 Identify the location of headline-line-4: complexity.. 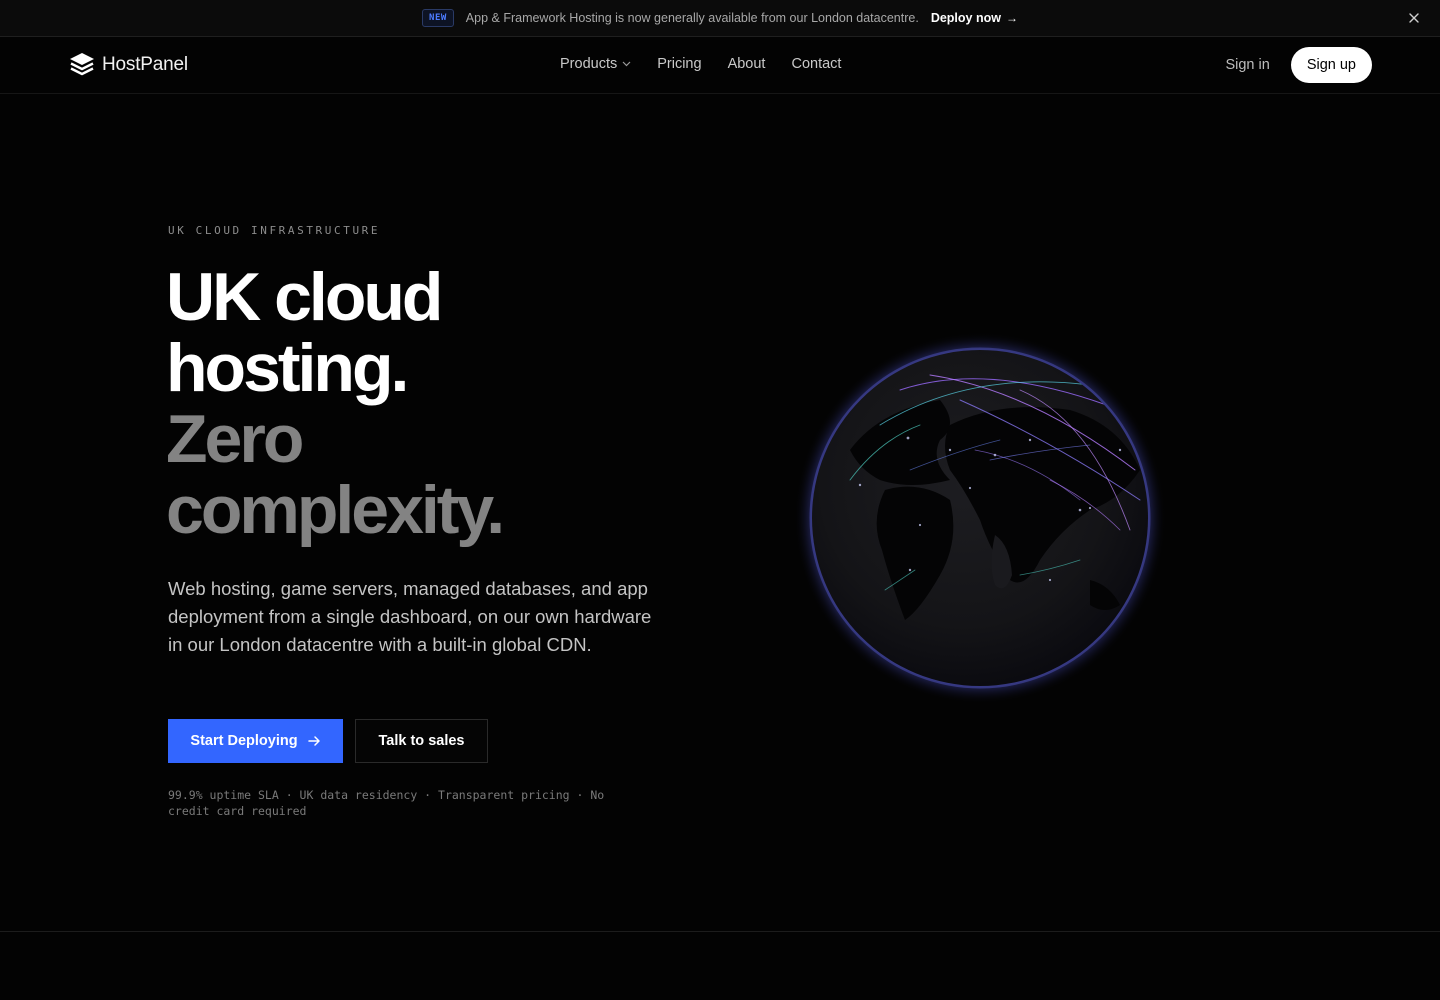
(335, 510).